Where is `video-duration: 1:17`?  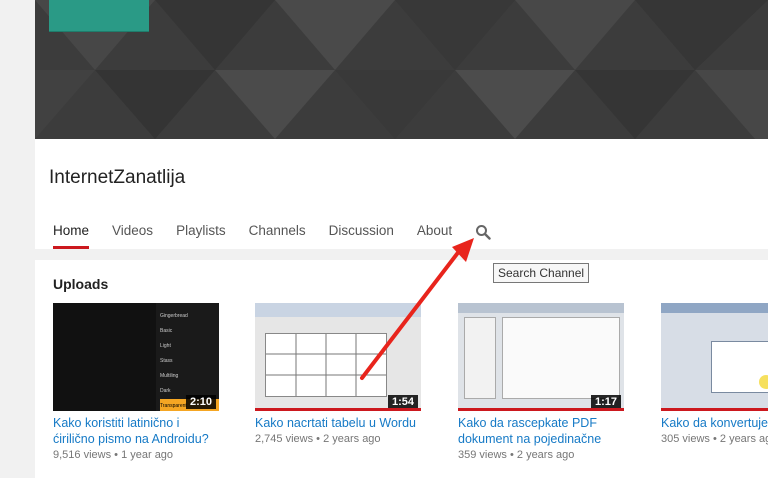 video-duration: 1:17 is located at coordinates (605, 402).